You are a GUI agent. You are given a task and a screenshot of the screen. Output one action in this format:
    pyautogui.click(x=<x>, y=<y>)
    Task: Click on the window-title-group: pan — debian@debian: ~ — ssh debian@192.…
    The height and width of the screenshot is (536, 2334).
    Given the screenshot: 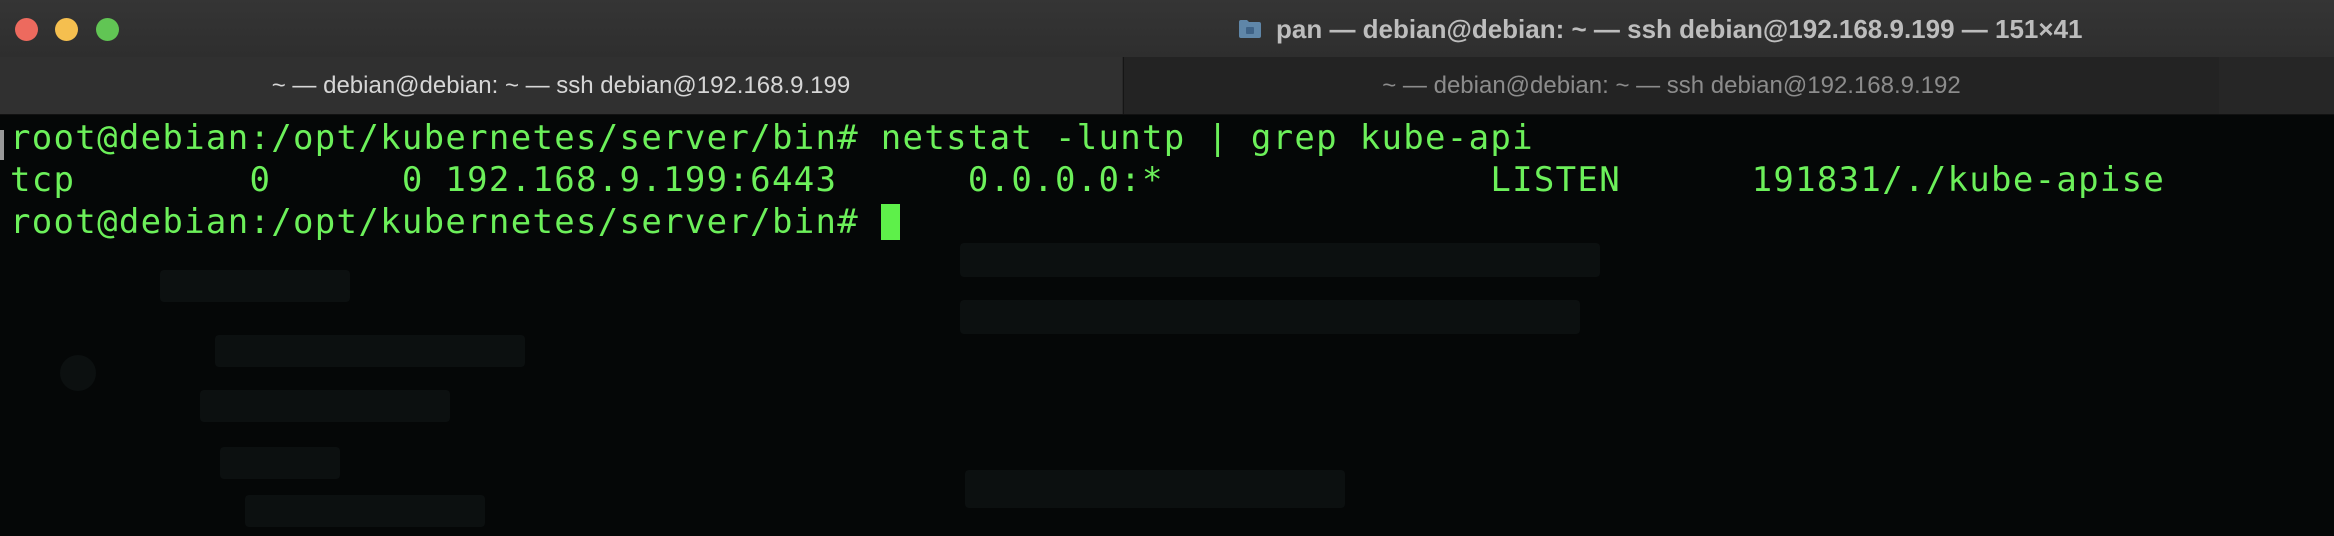 What is the action you would take?
    pyautogui.click(x=1660, y=29)
    